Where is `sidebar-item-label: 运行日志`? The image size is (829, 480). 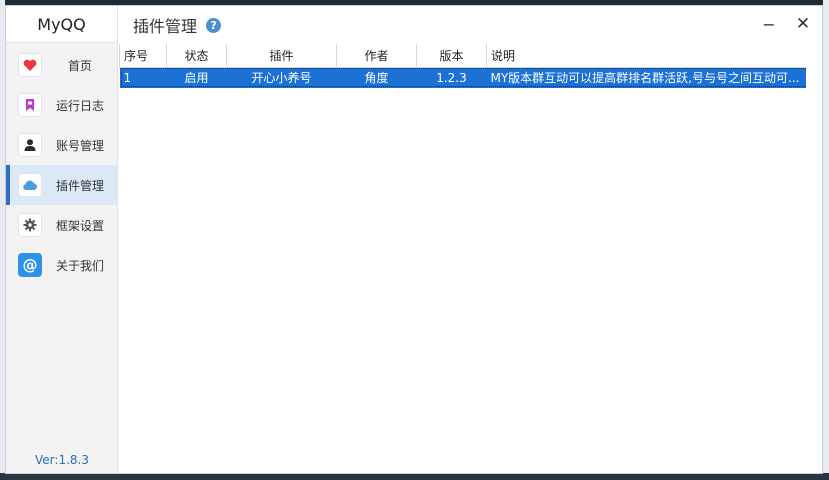
sidebar-item-label: 运行日志 is located at coordinates (80, 105).